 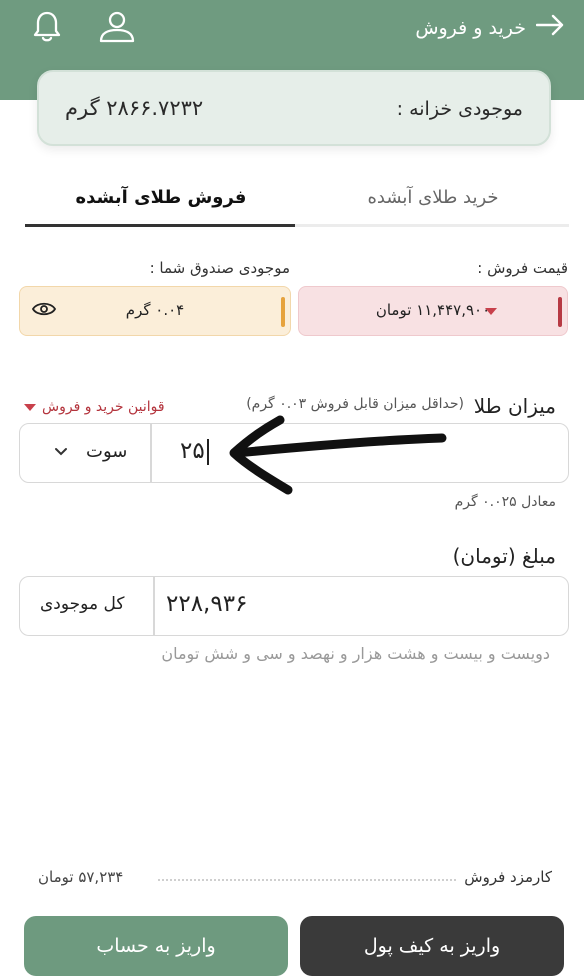 What do you see at coordinates (522, 268) in the screenshot?
I see `sell-price-label: قیمت فروش :` at bounding box center [522, 268].